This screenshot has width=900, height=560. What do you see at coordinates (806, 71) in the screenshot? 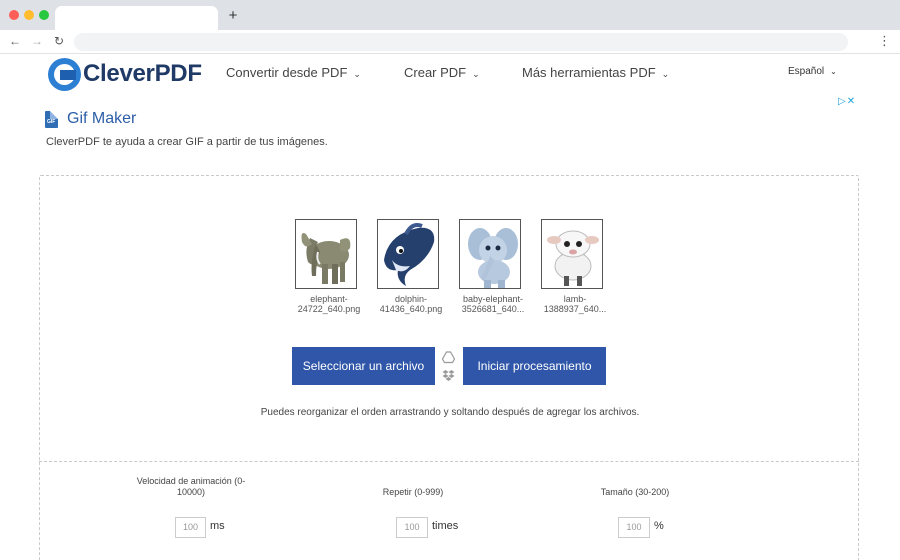
I see `language-label: Español` at bounding box center [806, 71].